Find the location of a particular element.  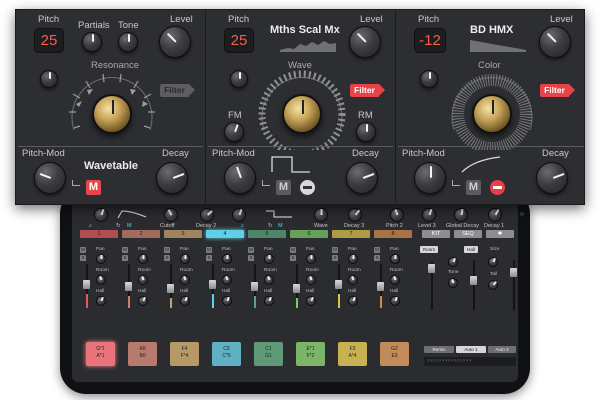

channel-tab-1: 1 is located at coordinates (99, 234).